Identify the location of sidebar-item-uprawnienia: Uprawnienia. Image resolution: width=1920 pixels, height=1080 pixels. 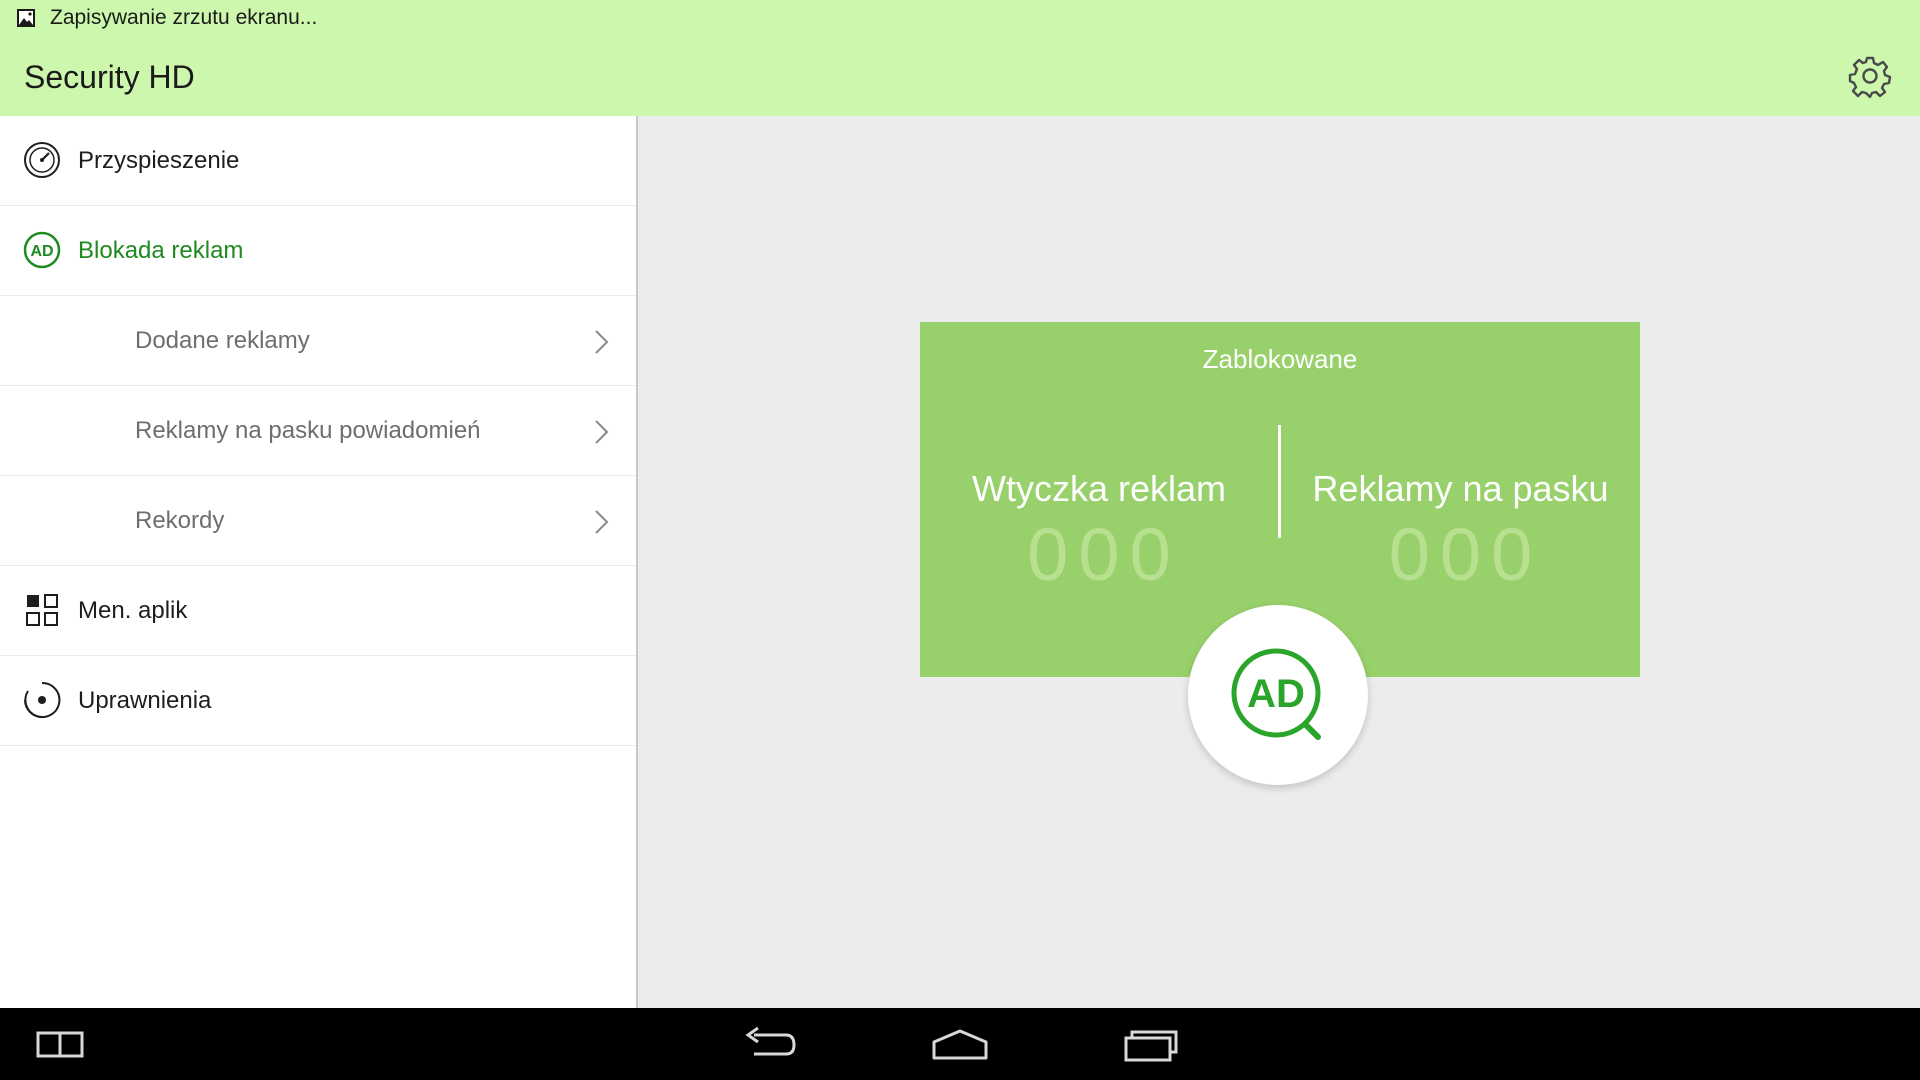
(318, 701).